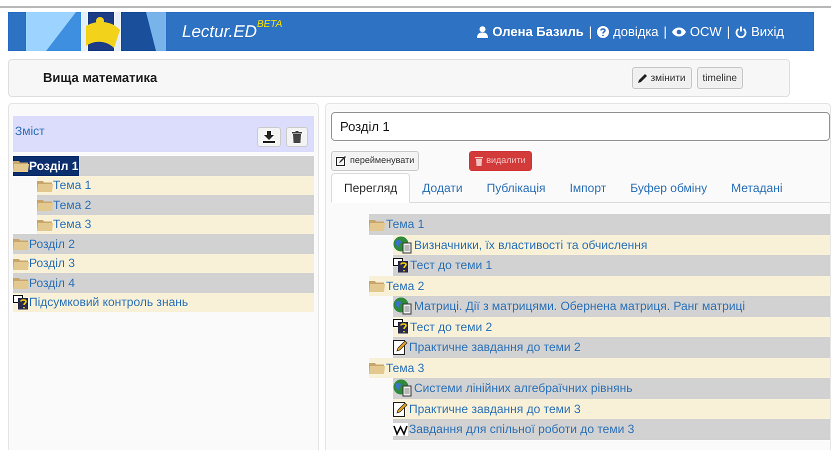  Describe the element at coordinates (64, 204) in the screenshot. I see `tree-item-label: Тема 2` at that location.